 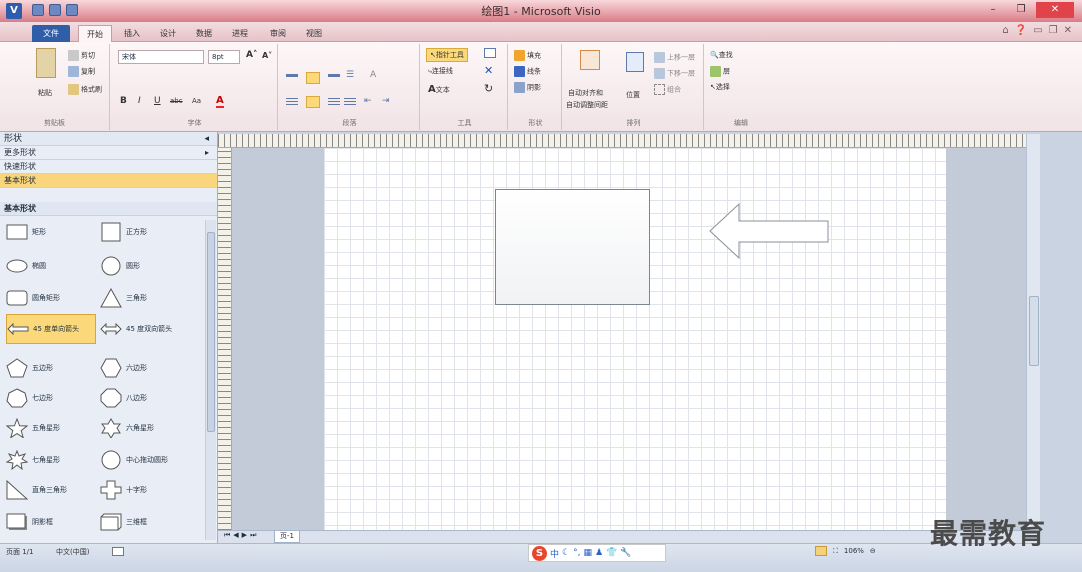 What do you see at coordinates (527, 71) in the screenshot?
I see `line-button: 线条` at bounding box center [527, 71].